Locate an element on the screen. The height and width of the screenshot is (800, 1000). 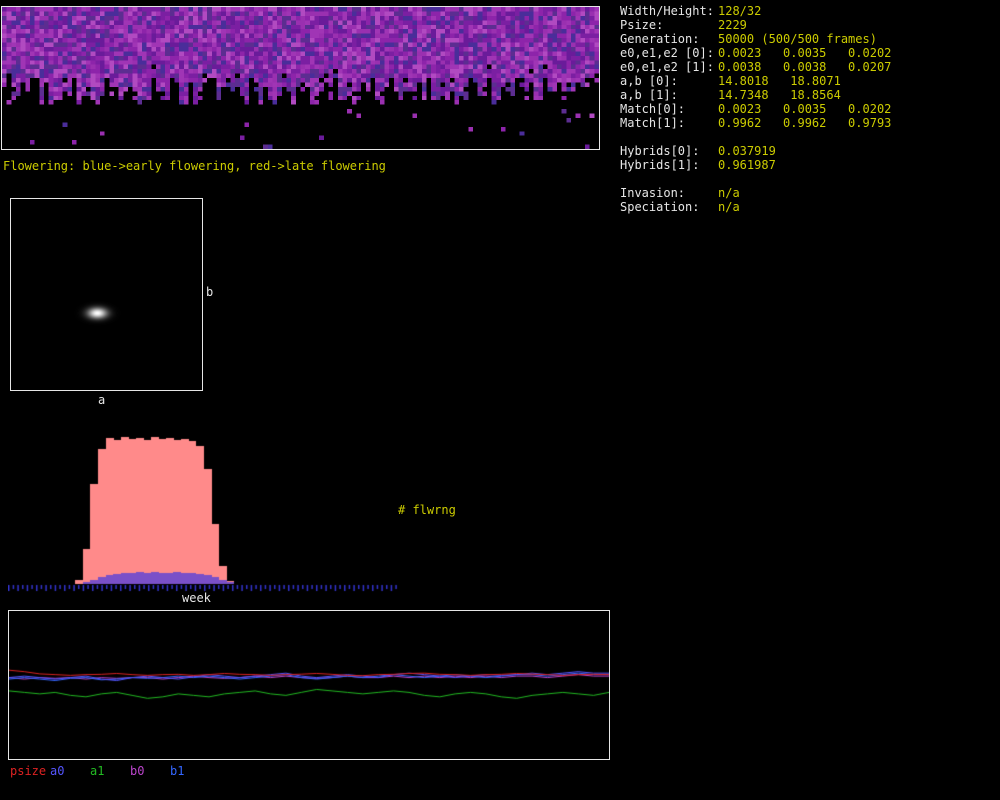
scatter-xlabel: a is located at coordinates (102, 400).